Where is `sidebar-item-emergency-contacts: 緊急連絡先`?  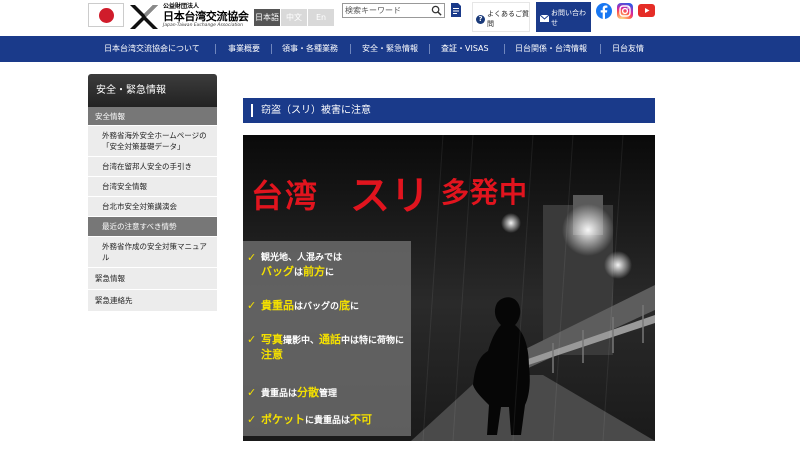 sidebar-item-emergency-contacts: 緊急連絡先 is located at coordinates (152, 301).